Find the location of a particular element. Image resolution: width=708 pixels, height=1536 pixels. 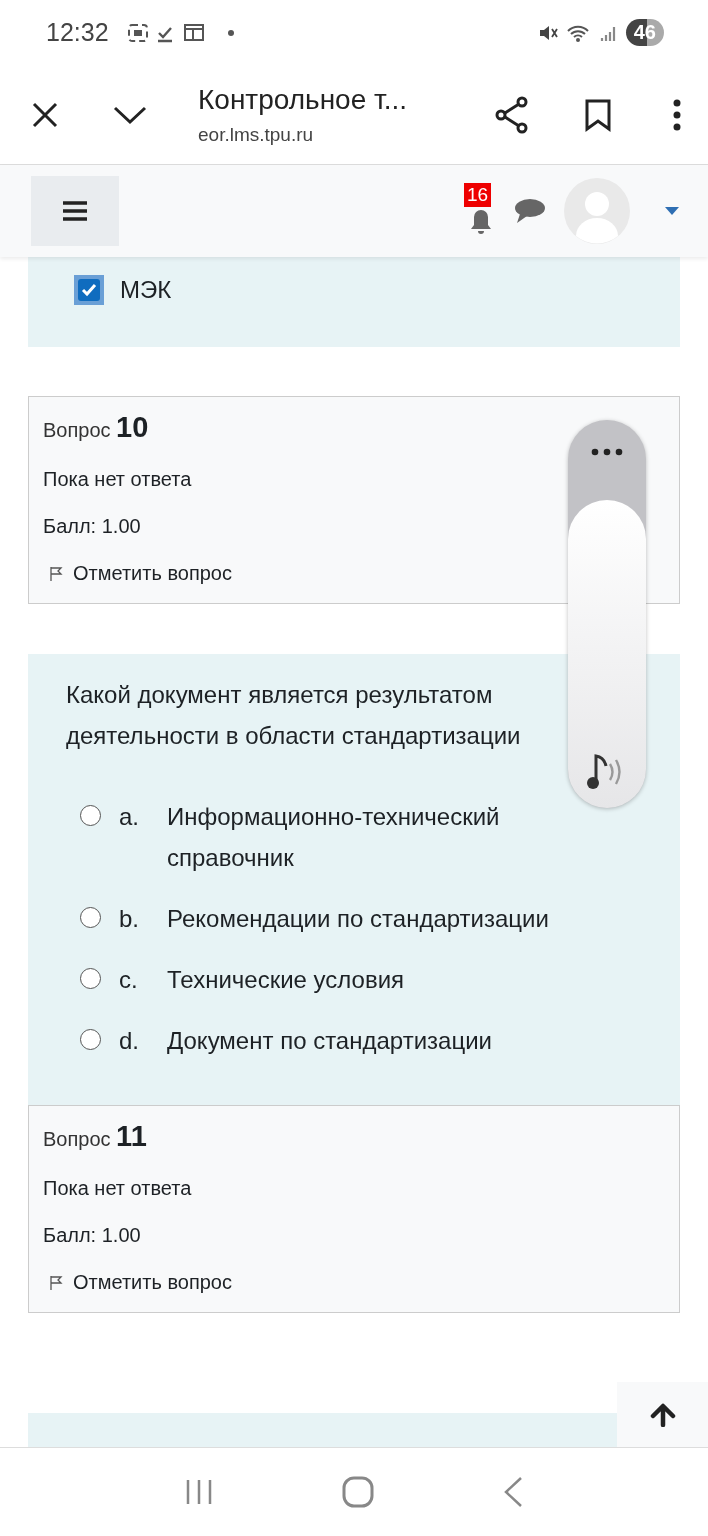

page-url: eor.lms.tpu.ru is located at coordinates (256, 134).